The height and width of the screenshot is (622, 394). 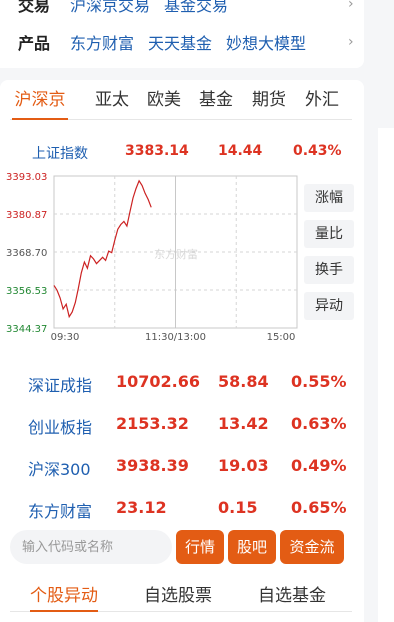 I want to click on tab-hsj: 沪深京, so click(x=40, y=104).